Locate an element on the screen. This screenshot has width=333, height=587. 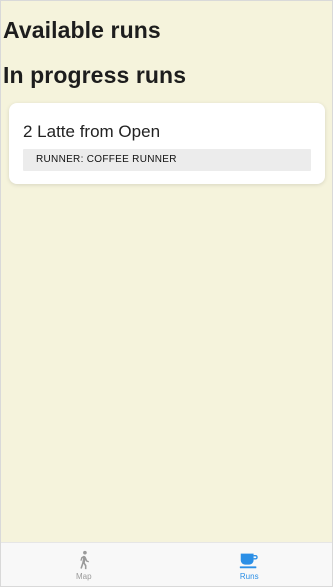
run-card: 2 Latte from Open RUNNER: COFFEE RUNNER is located at coordinates (167, 143).